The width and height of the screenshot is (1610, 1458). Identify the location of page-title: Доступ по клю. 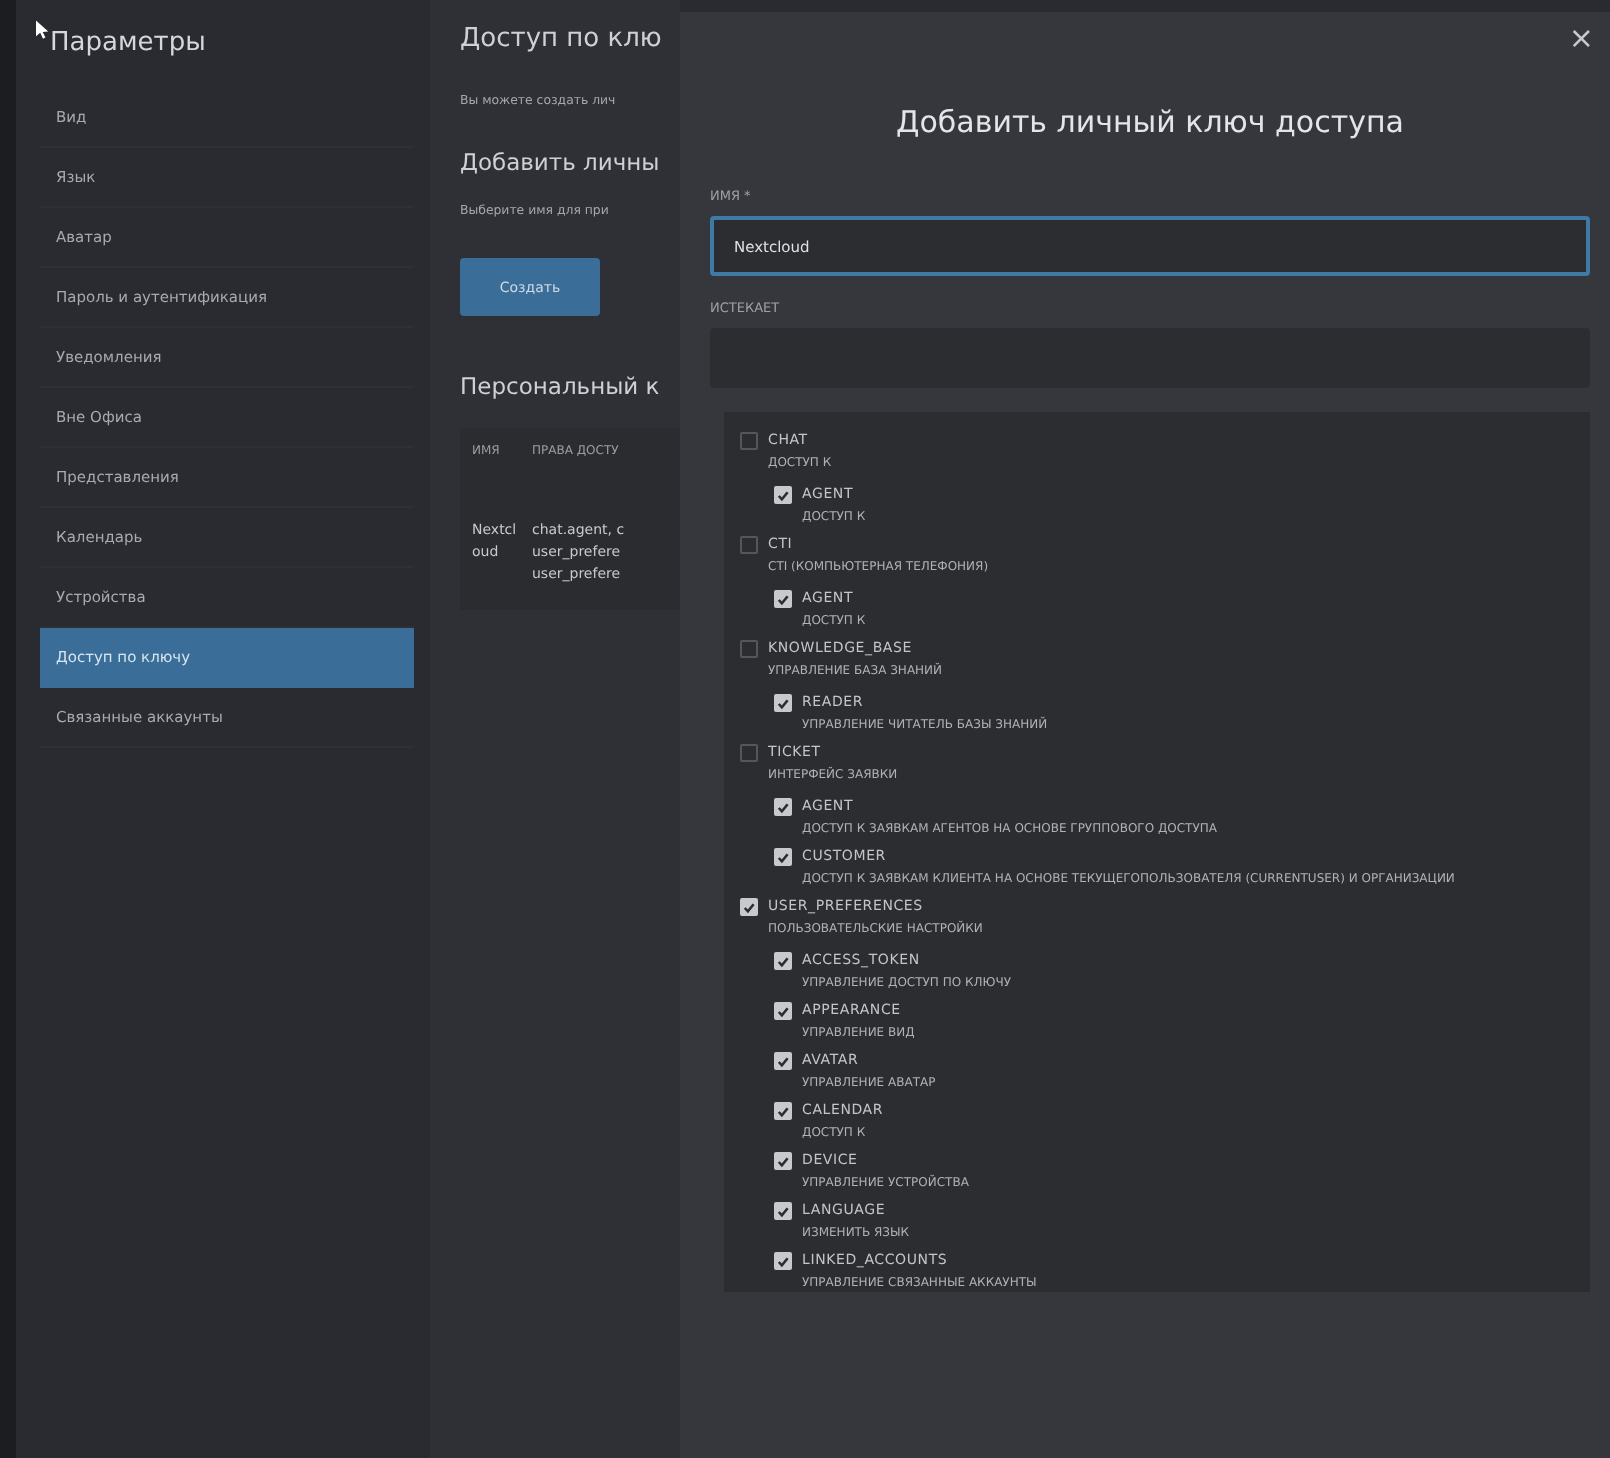
(562, 39).